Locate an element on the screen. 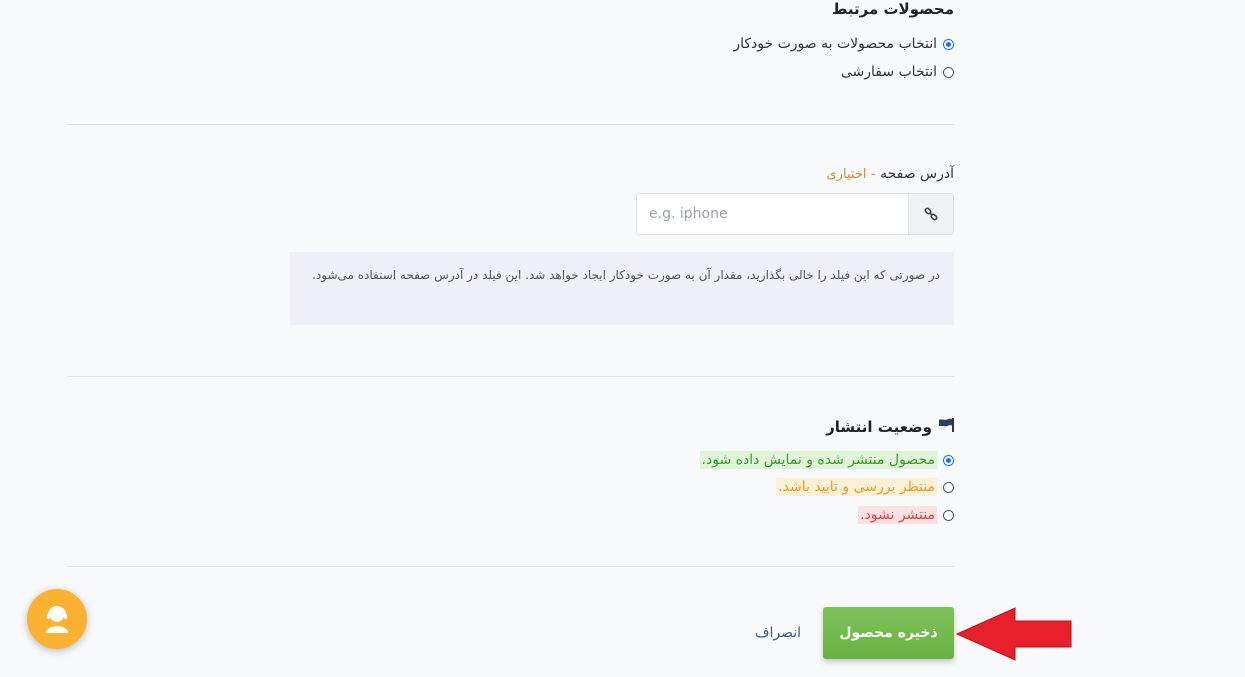  related-auto-radio is located at coordinates (948, 44).